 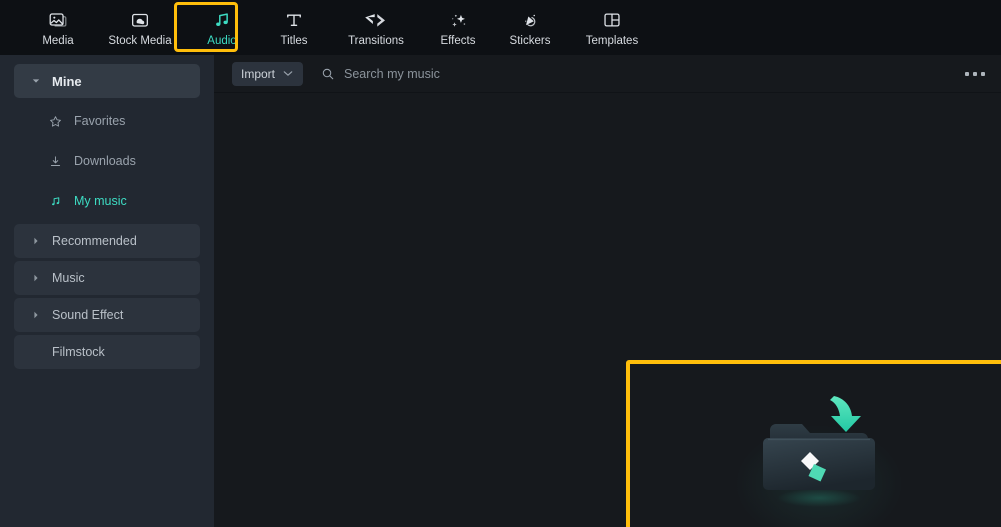 What do you see at coordinates (58, 20) in the screenshot?
I see `media-icon` at bounding box center [58, 20].